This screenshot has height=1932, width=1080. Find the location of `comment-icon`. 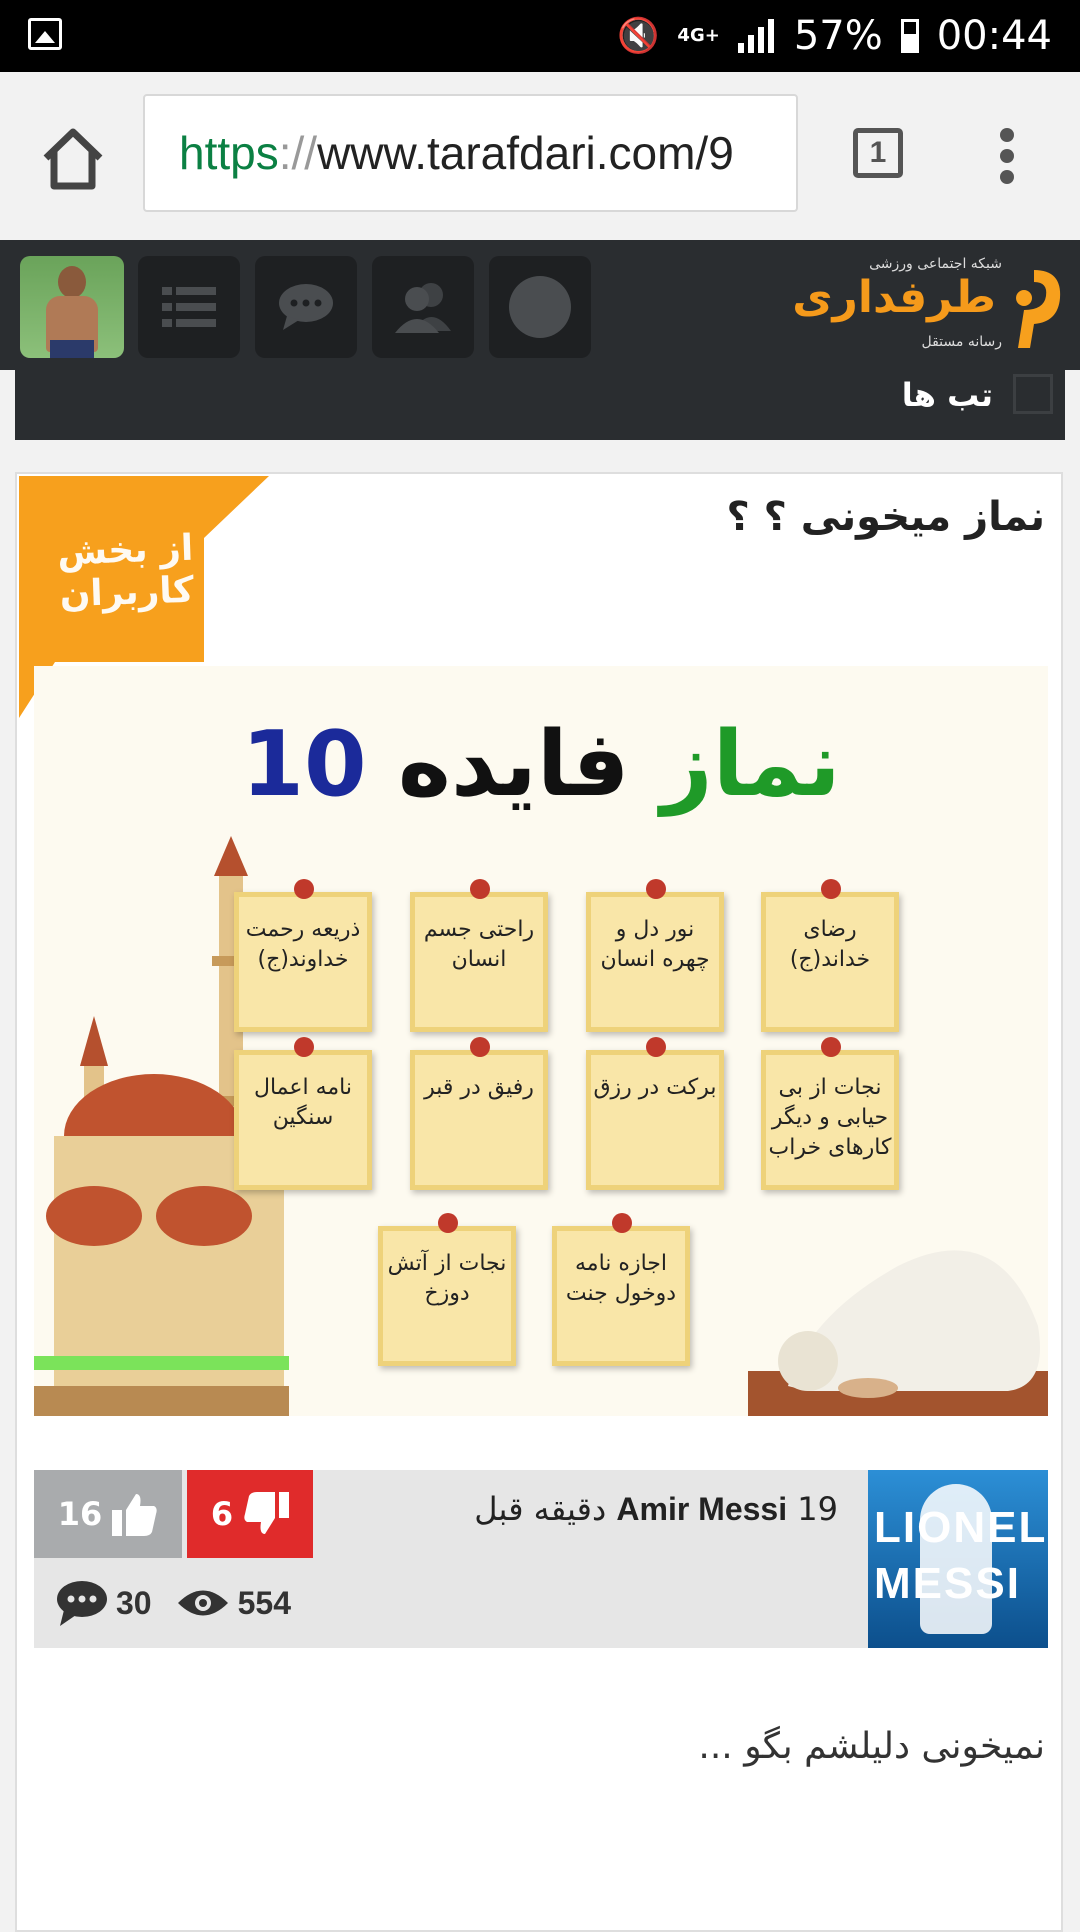

comment-icon is located at coordinates (82, 1603).